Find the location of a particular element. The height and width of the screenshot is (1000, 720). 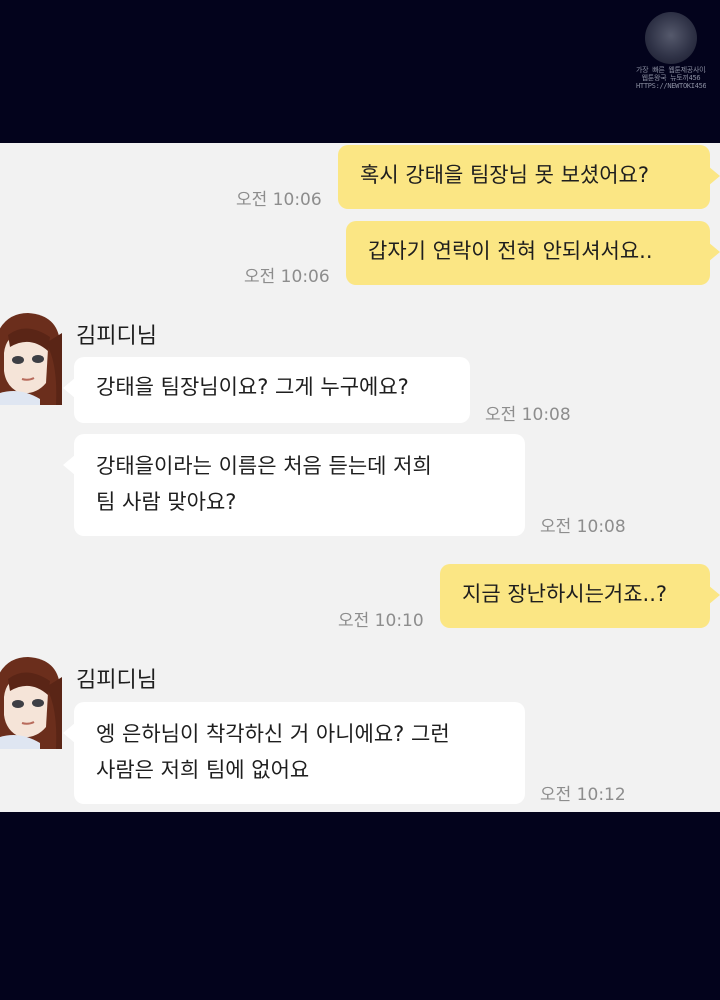

message-text-line: 사람은 저희 팀에 없어요 is located at coordinates (203, 770).